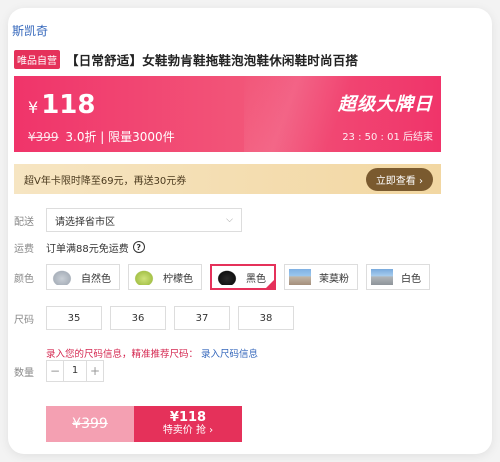 The image size is (500, 462). I want to click on size-option-38: 38, so click(266, 318).